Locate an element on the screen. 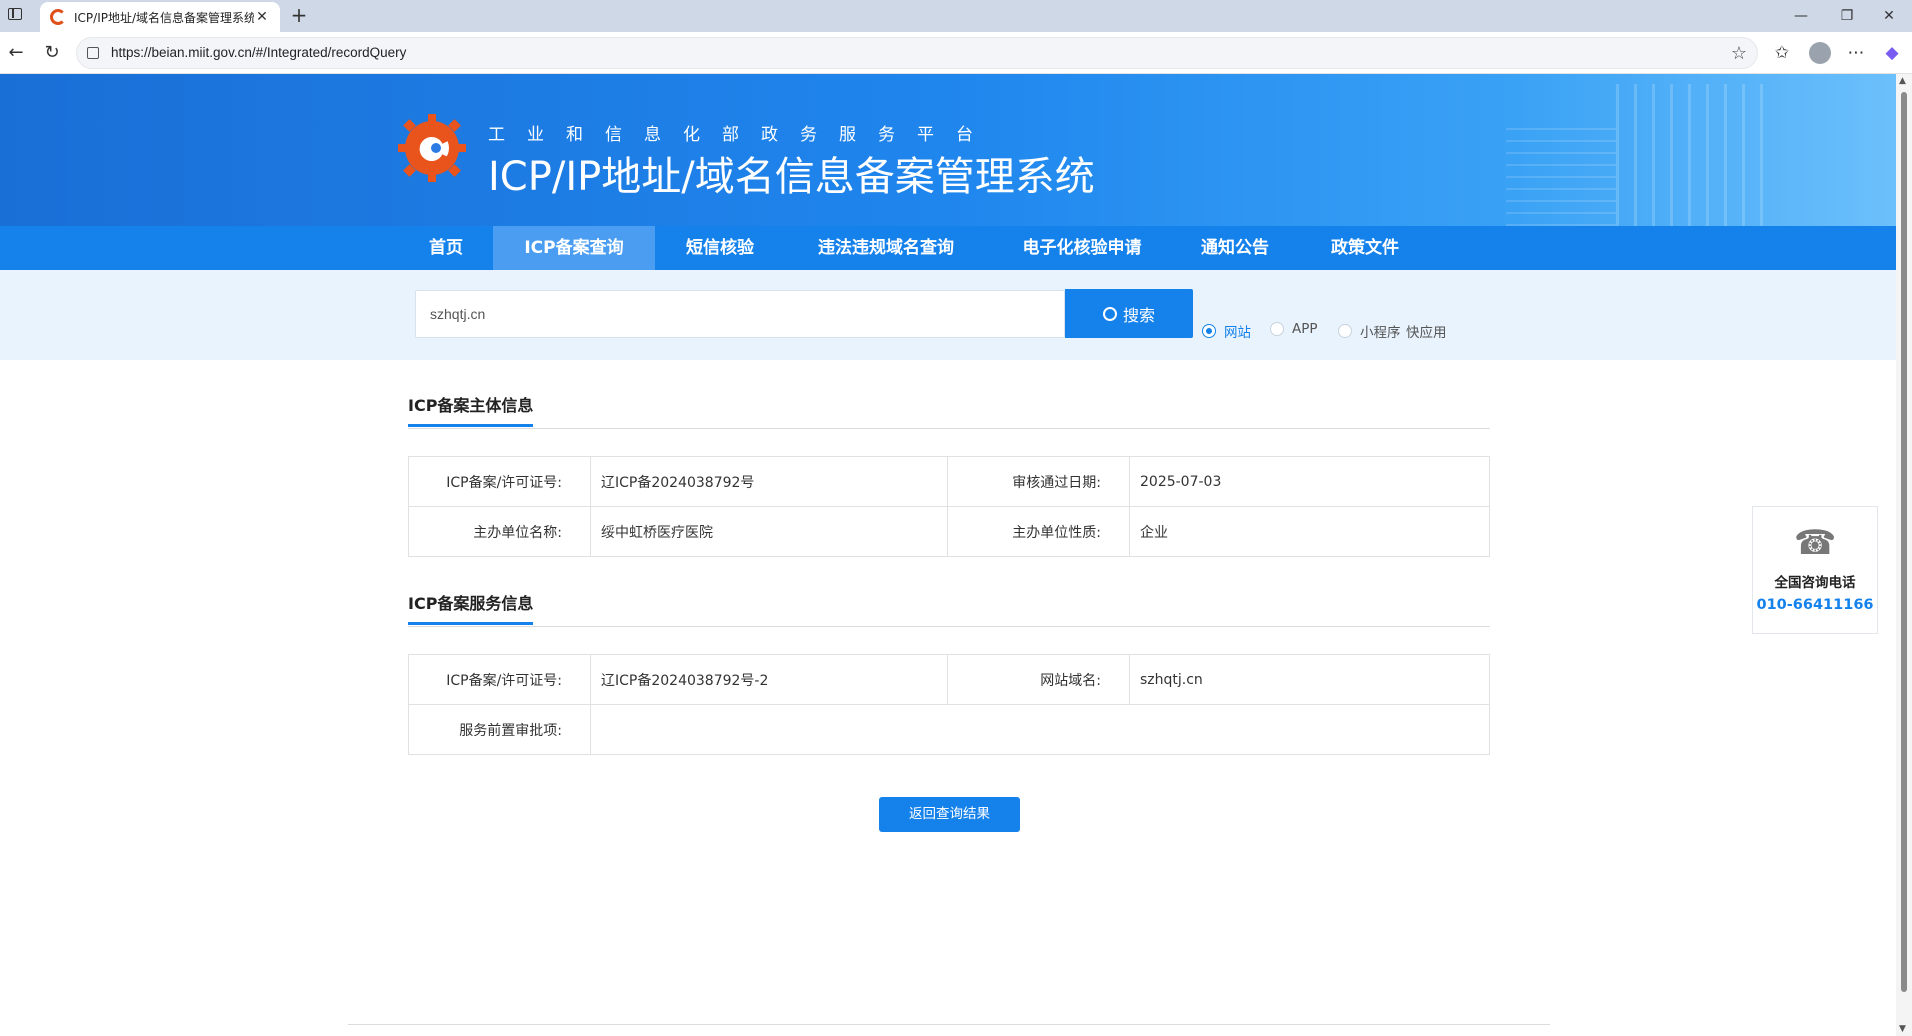  radio-app: APP is located at coordinates (1294, 329).